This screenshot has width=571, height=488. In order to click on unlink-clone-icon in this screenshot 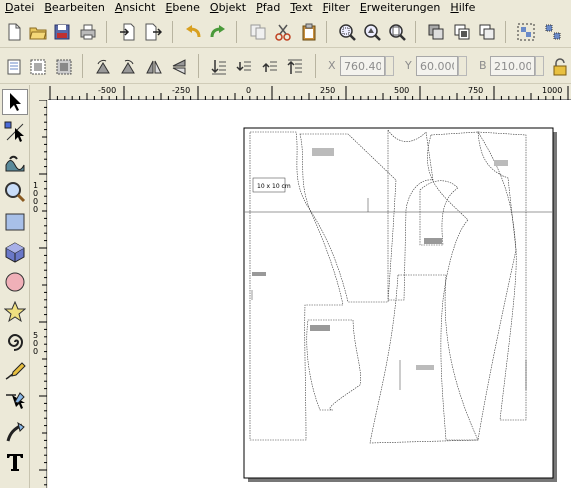, I will do `click(487, 32)`.